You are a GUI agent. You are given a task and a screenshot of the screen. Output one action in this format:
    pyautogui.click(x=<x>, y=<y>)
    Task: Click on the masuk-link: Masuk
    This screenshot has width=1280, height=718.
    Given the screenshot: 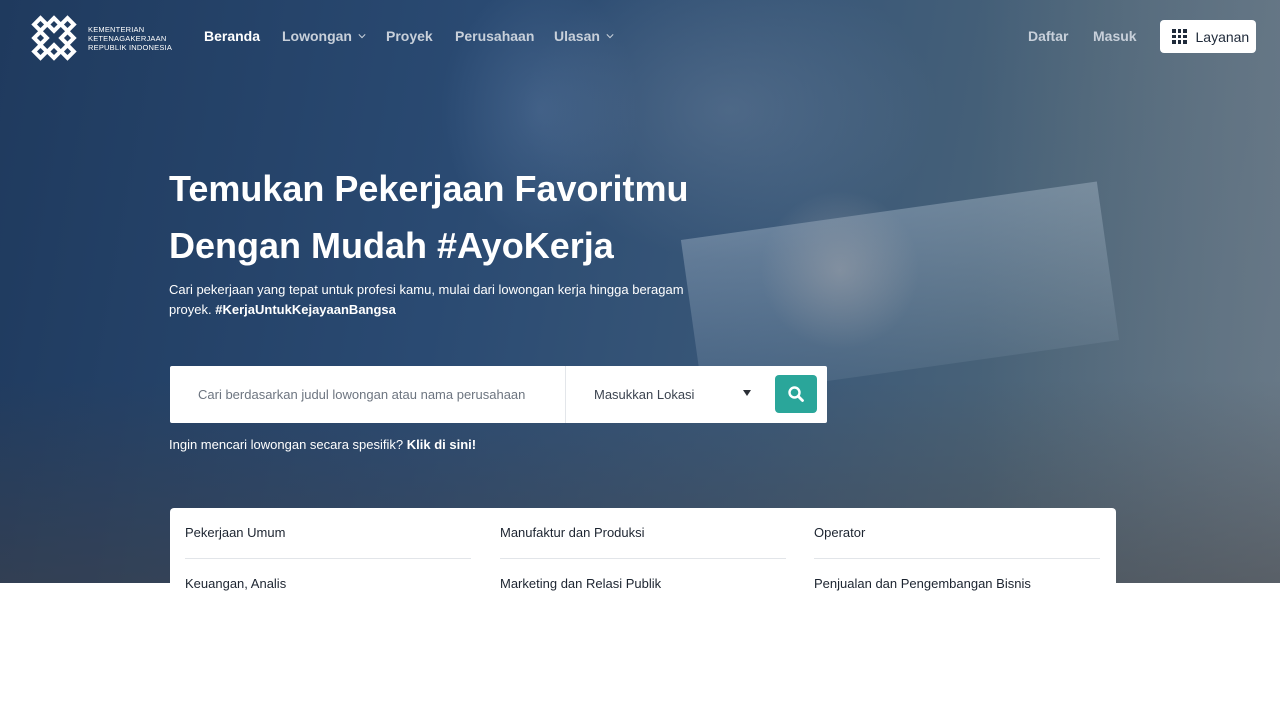 What is the action you would take?
    pyautogui.click(x=1115, y=36)
    